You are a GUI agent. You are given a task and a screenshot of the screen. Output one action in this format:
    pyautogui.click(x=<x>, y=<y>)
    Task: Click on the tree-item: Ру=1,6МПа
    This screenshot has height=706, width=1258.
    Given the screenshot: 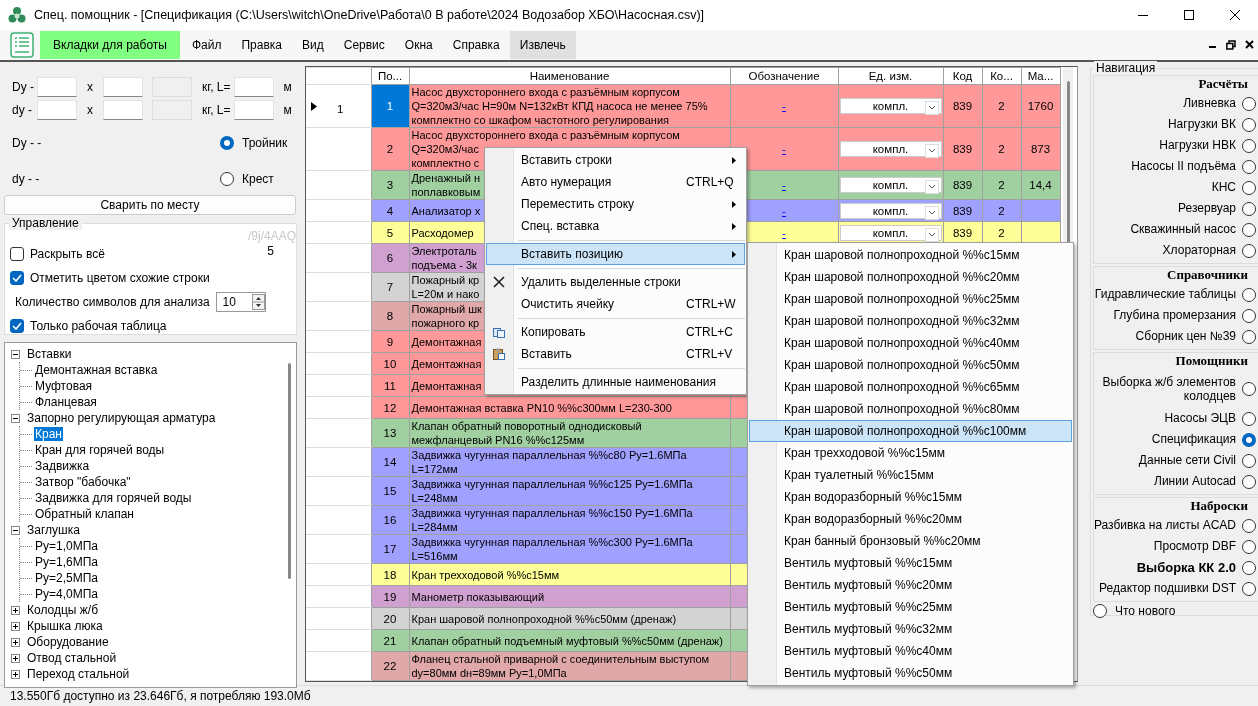 What is the action you would take?
    pyautogui.click(x=66, y=562)
    